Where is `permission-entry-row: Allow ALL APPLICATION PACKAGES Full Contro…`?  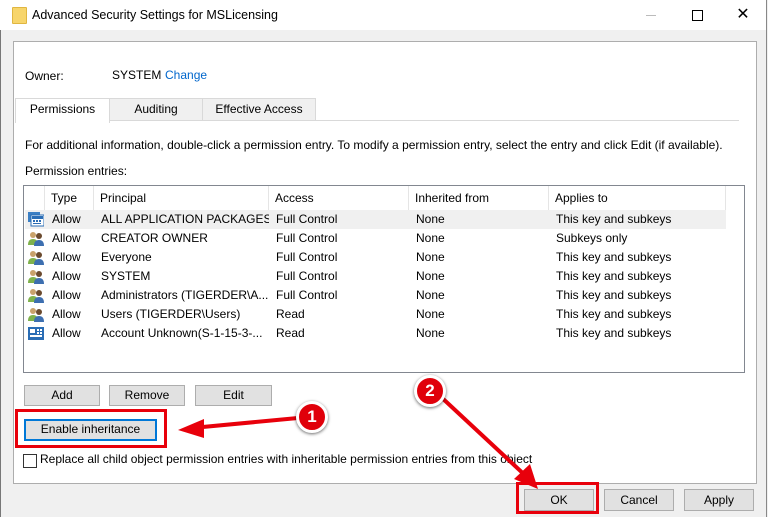 permission-entry-row: Allow ALL APPLICATION PACKAGES Full Contro… is located at coordinates (375, 219).